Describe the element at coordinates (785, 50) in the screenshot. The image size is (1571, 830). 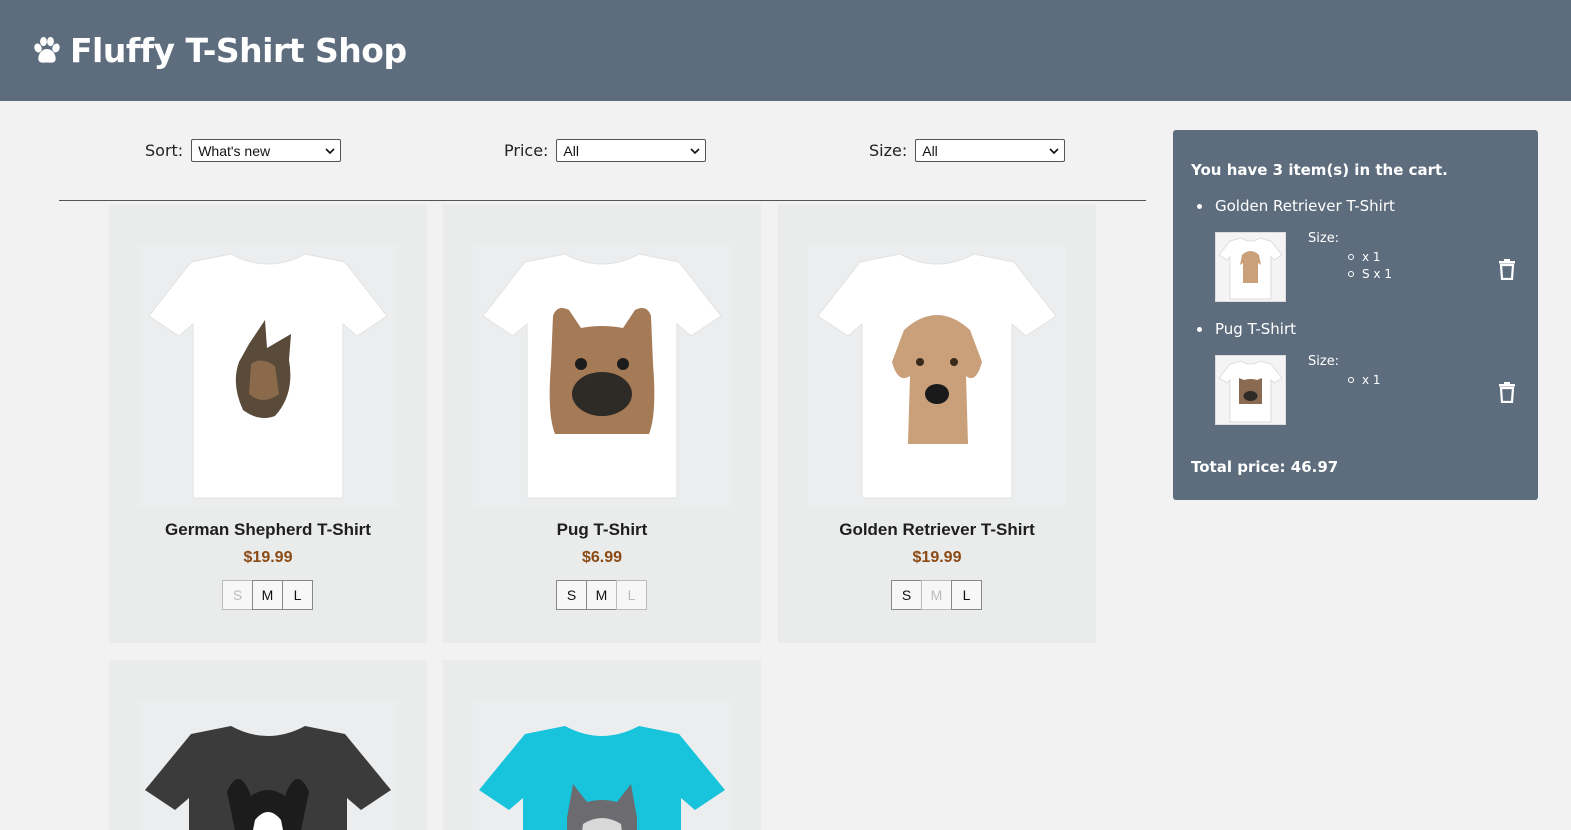
I see `site-header: Fluffy T-Shirt Shop` at that location.